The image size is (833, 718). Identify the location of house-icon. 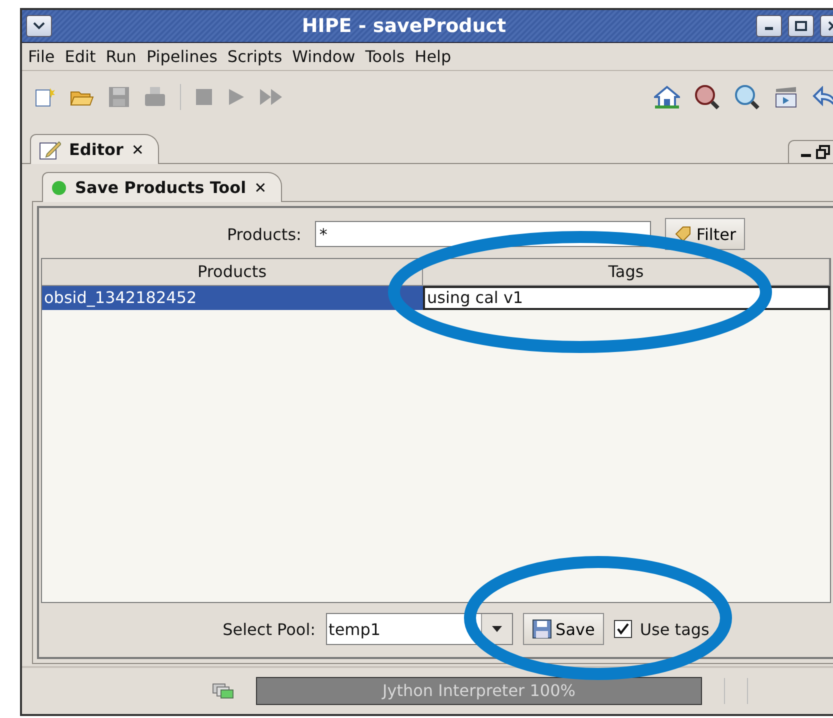
(667, 97).